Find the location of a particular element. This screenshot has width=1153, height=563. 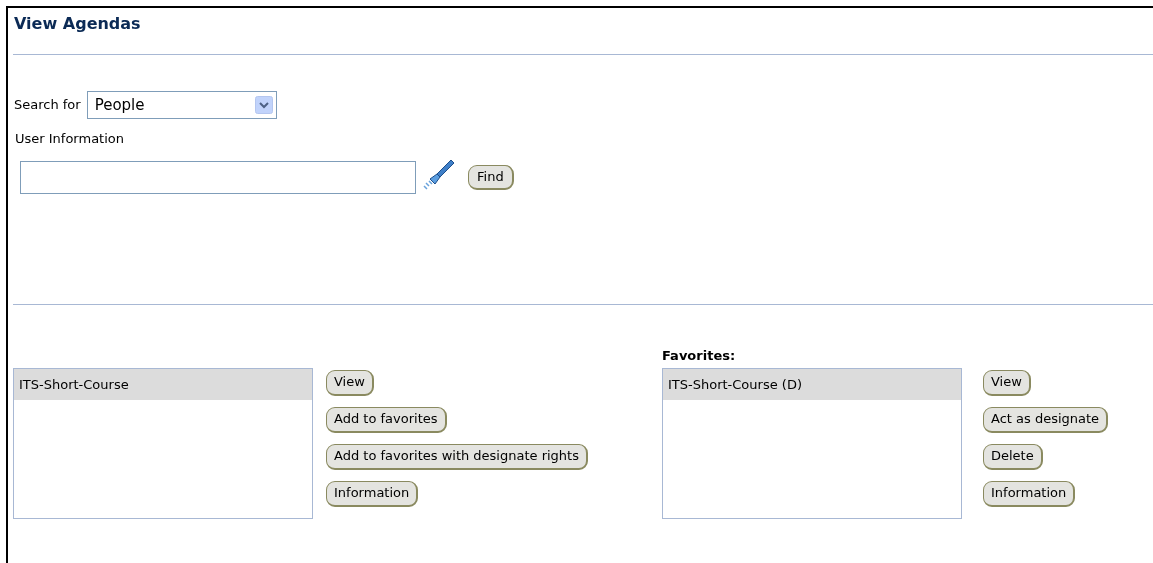

agenda-list: ITS-Short-Course is located at coordinates (163, 443).